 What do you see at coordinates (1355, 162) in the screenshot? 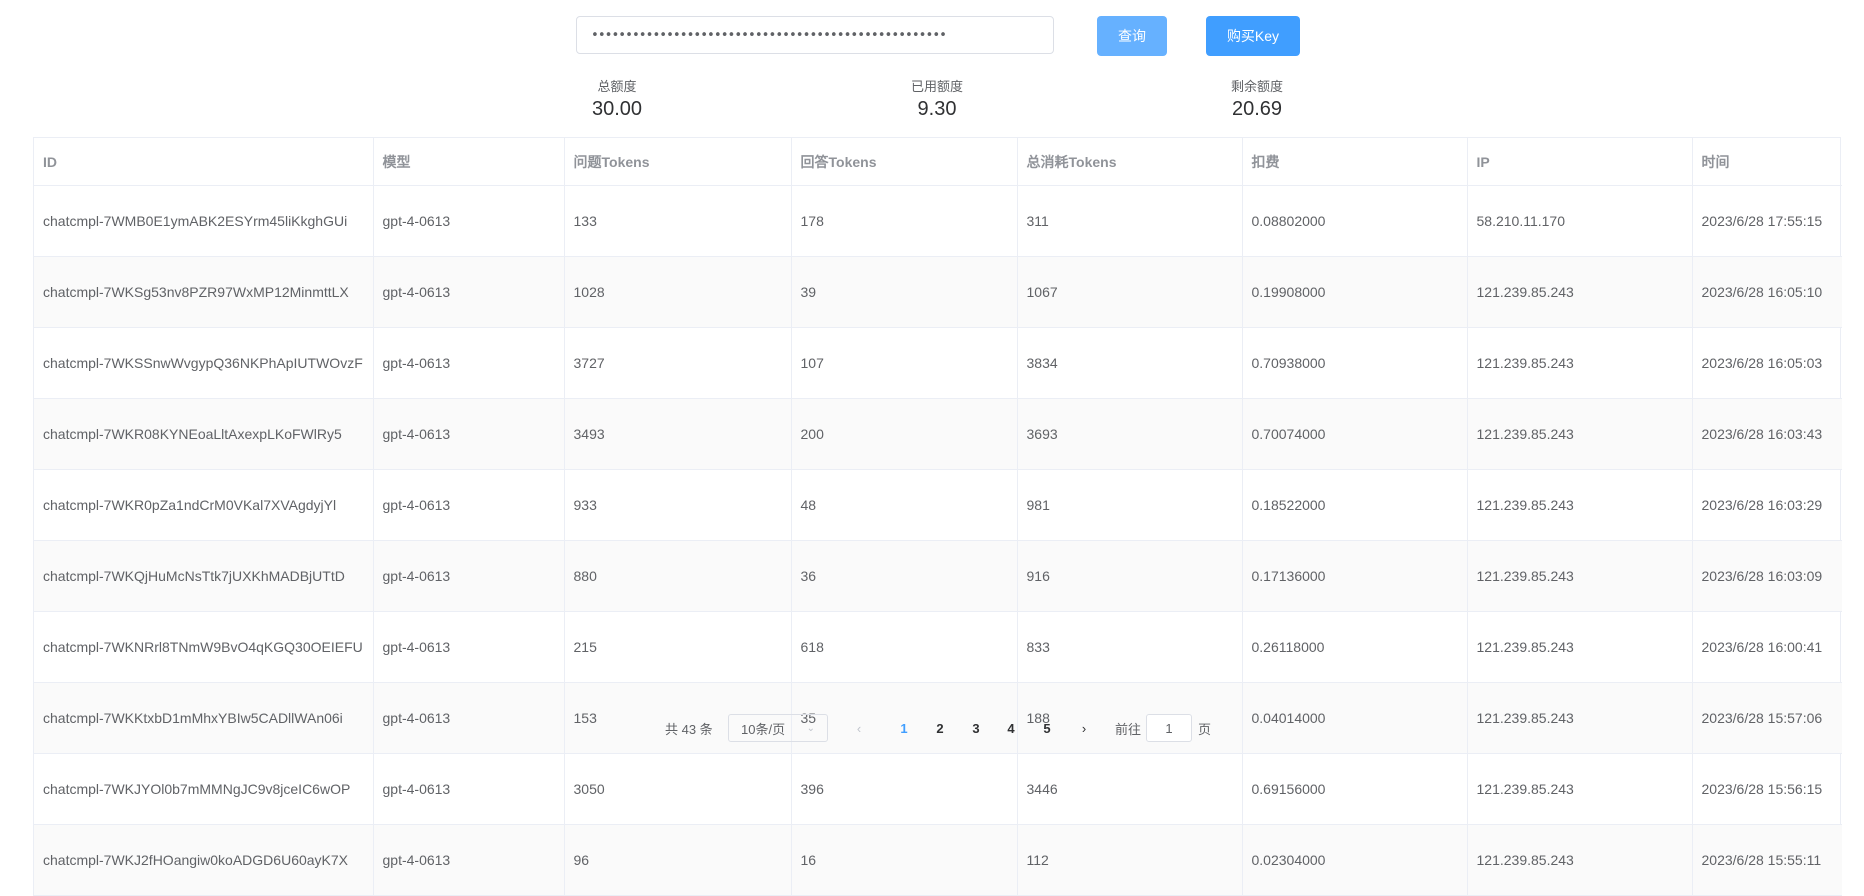
I see `header-charge: 扣费` at bounding box center [1355, 162].